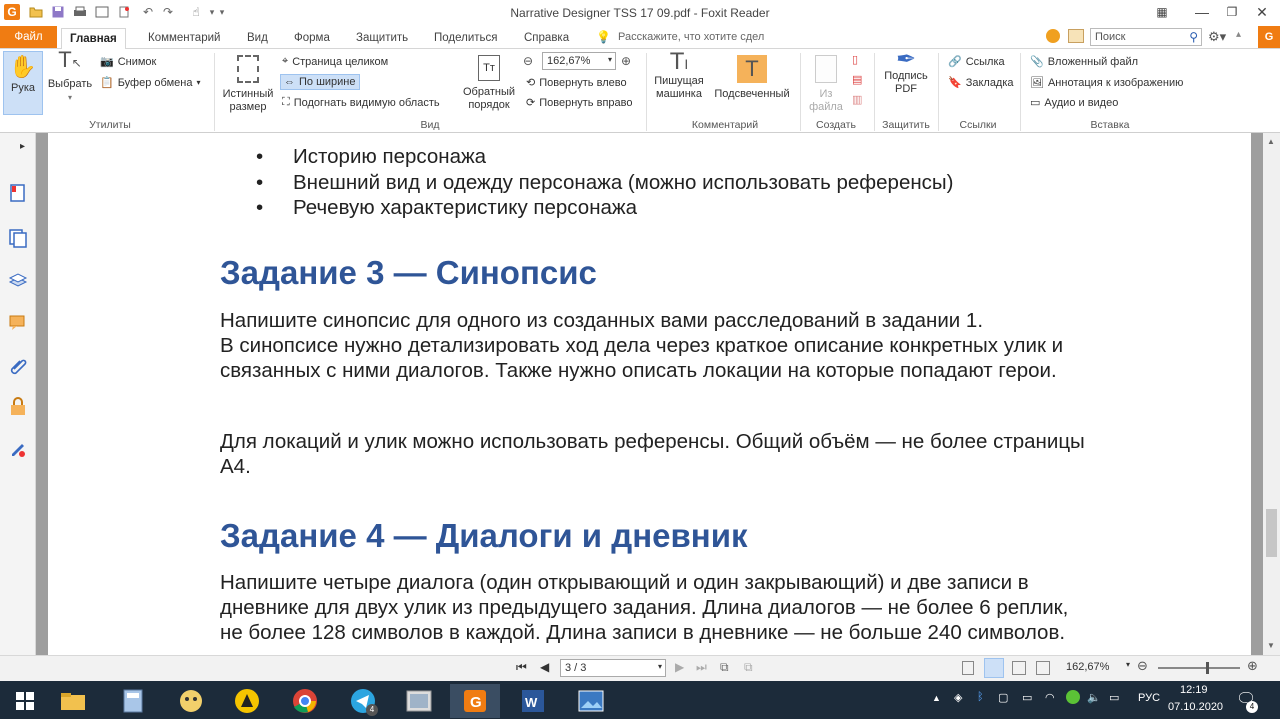 The width and height of the screenshot is (1280, 719). What do you see at coordinates (576, 83) in the screenshot?
I see `rotate-left-button: ⟲ Повернуть влево` at bounding box center [576, 83].